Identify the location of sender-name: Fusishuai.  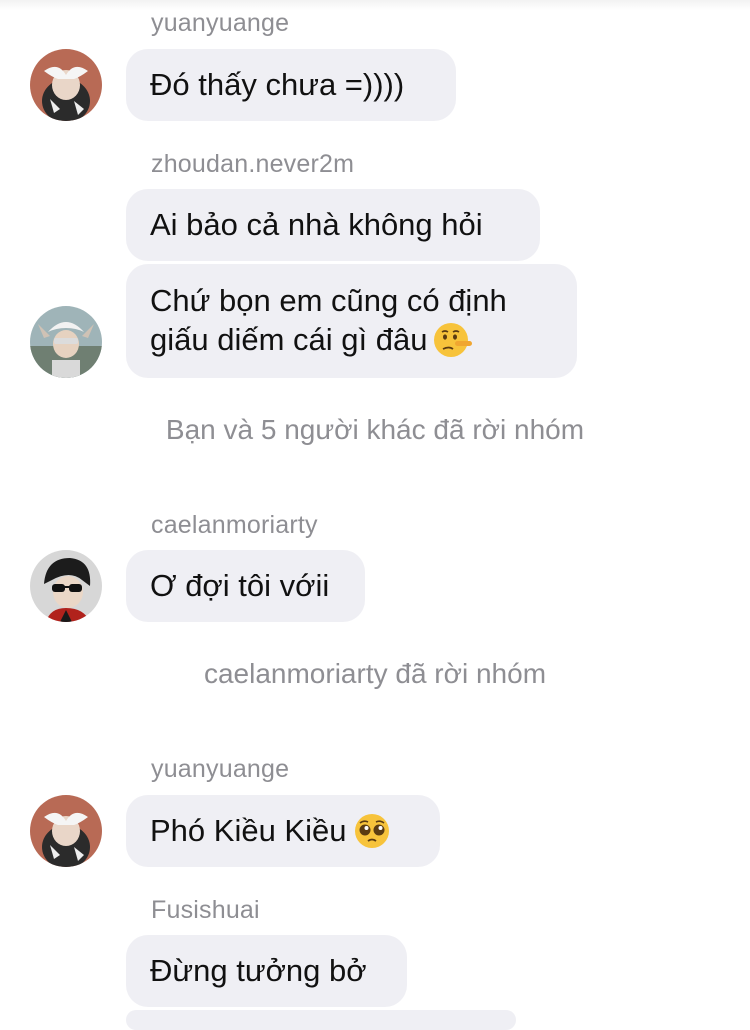
(205, 910).